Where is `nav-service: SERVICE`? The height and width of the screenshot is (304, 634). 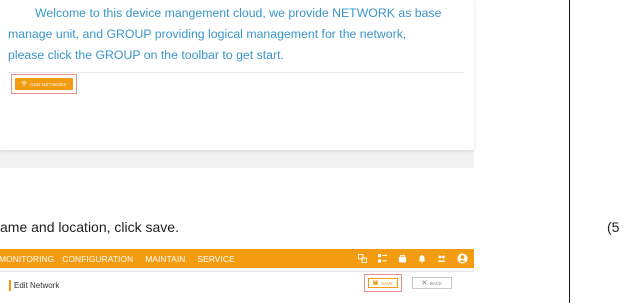 nav-service: SERVICE is located at coordinates (215, 259).